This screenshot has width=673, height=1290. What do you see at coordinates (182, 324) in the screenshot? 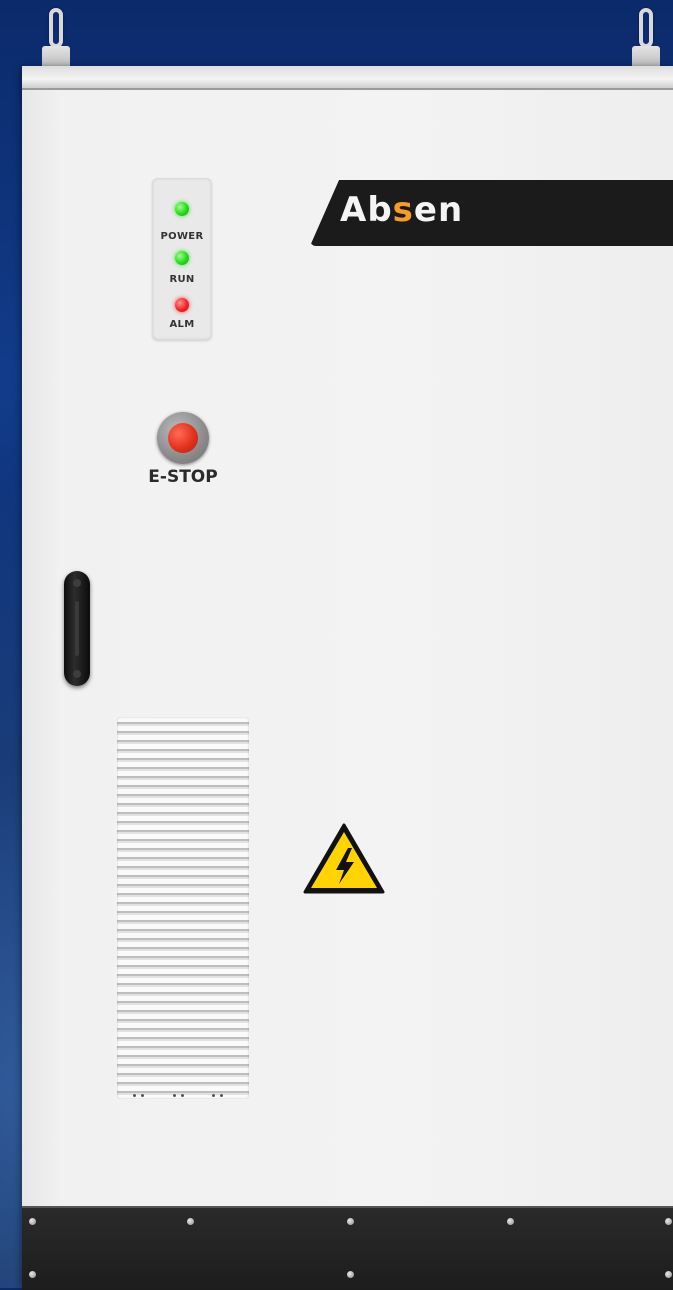
I see `alarm-label: ALM` at bounding box center [182, 324].